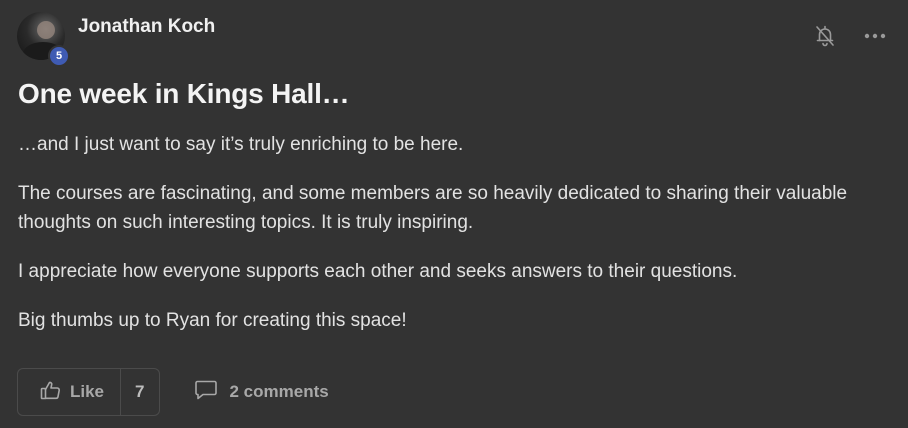  I want to click on post-top-actions, so click(850, 36).